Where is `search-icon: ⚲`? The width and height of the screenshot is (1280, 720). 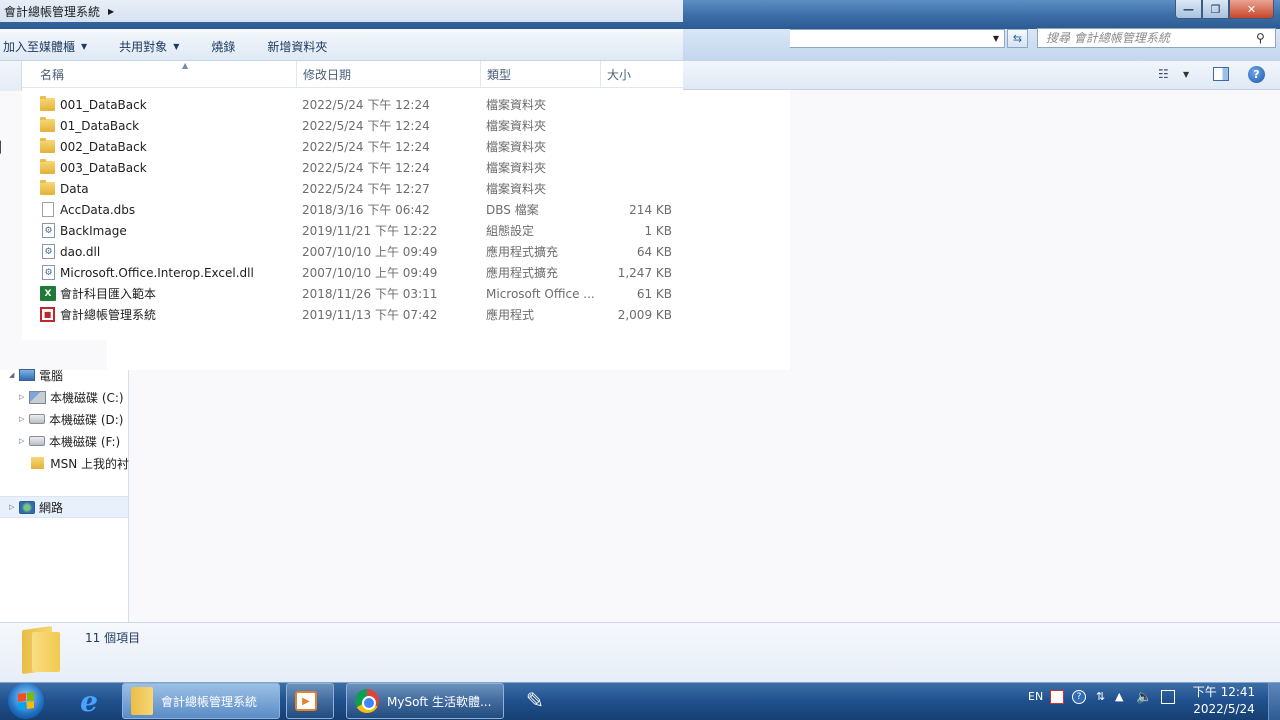 search-icon: ⚲ is located at coordinates (1260, 38).